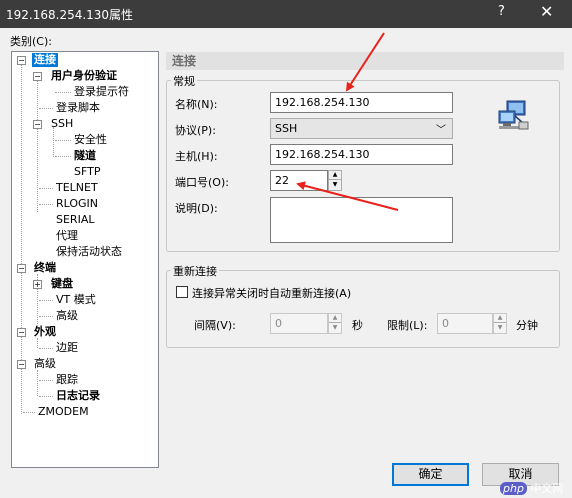 The width and height of the screenshot is (572, 498). I want to click on tree-item-vt-mode: VT 模式, so click(76, 300).